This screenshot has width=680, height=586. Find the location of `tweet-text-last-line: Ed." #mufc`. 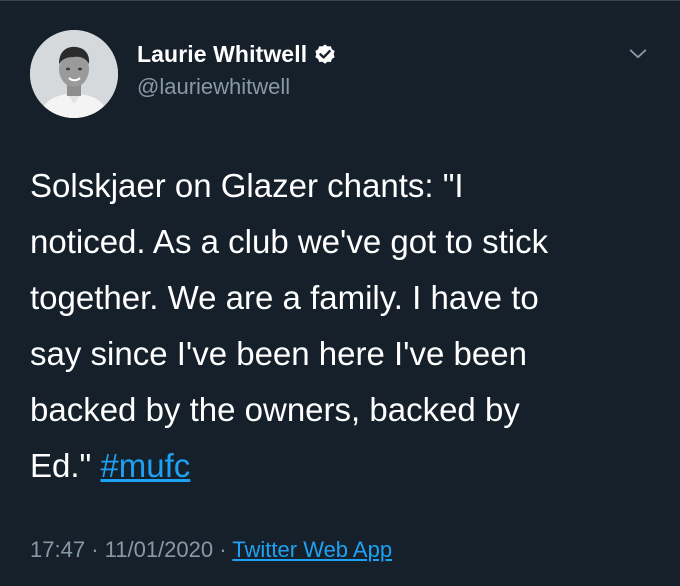

tweet-text-last-line: Ed." #mufc is located at coordinates (340, 466).